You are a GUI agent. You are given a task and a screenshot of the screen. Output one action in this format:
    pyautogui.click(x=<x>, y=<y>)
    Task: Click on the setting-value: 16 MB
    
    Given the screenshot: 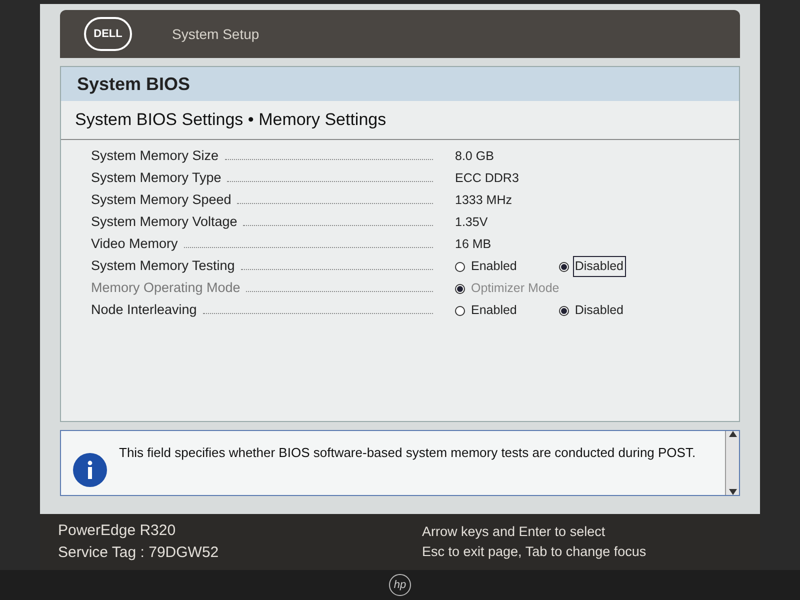 What is the action you would take?
    pyautogui.click(x=473, y=245)
    